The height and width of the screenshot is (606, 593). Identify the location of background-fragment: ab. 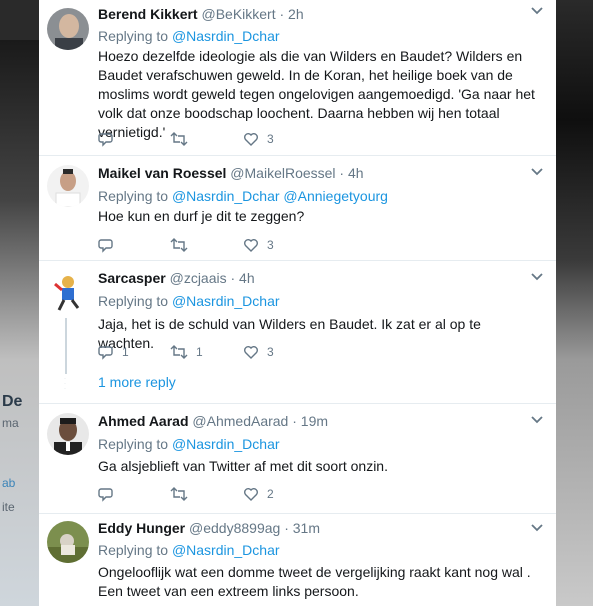
(9, 483).